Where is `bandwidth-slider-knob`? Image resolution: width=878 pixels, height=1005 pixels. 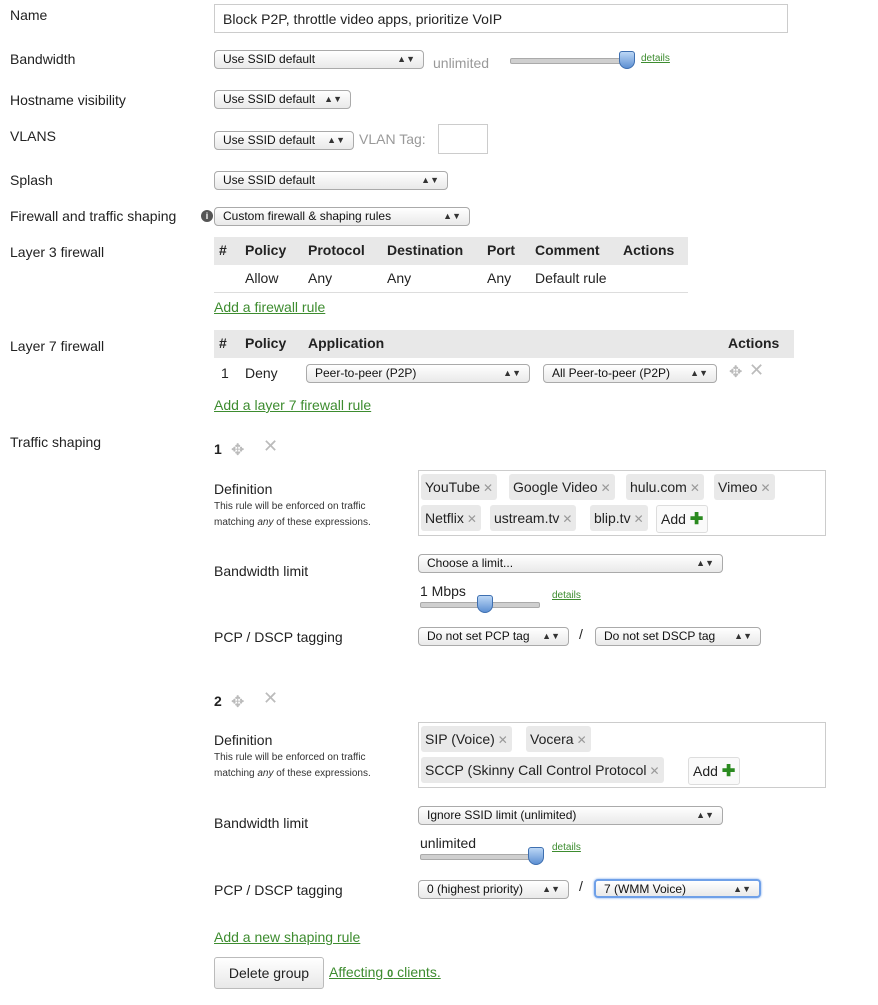 bandwidth-slider-knob is located at coordinates (627, 60).